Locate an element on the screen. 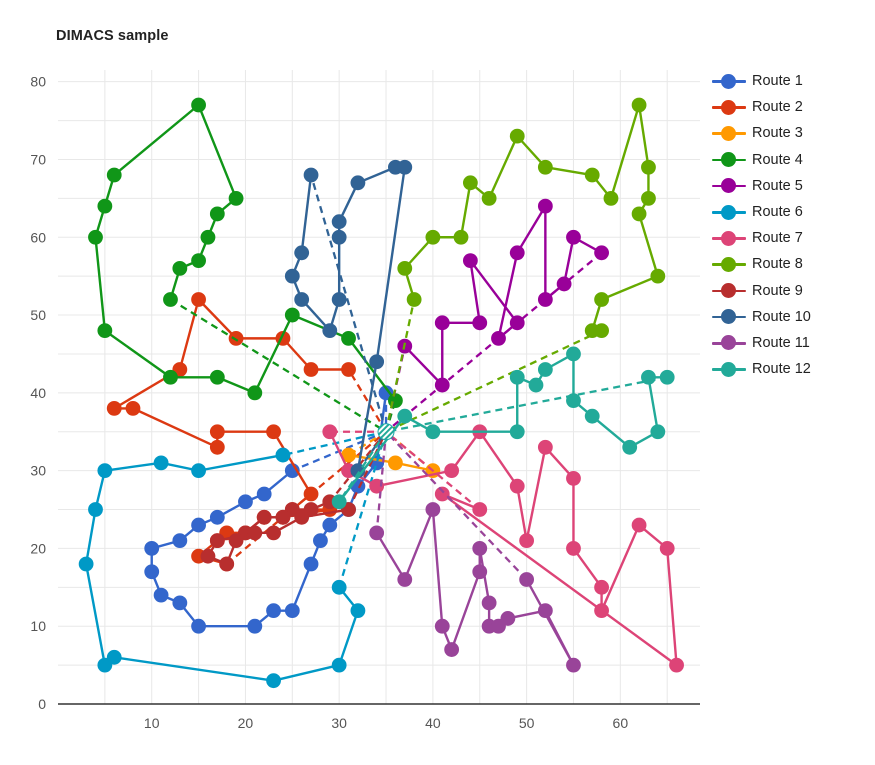 Image resolution: width=875 pixels, height=765 pixels. legend-item-route-6: Route 6 is located at coordinates (792, 212).